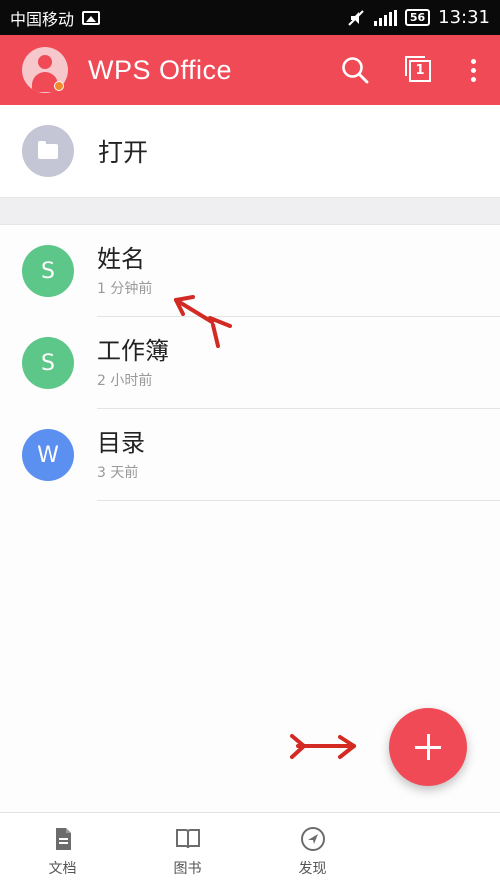  I want to click on section-divider, so click(250, 211).